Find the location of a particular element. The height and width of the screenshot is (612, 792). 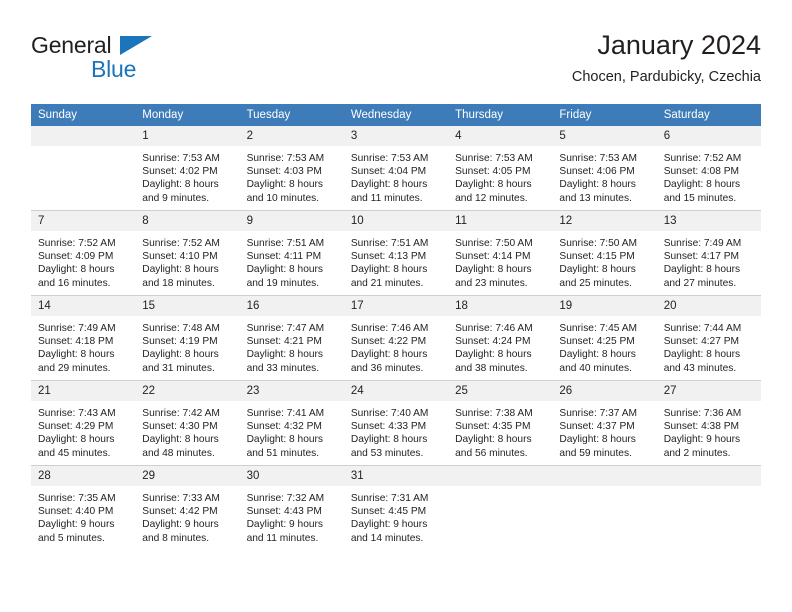

daylight-text: Daylight: 8 hours and 23 minutes. is located at coordinates (493, 276).